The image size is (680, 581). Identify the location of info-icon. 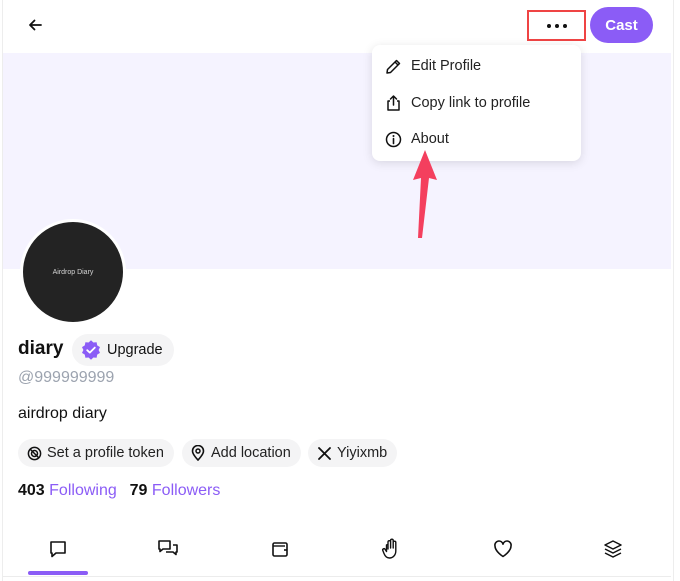
(393, 139).